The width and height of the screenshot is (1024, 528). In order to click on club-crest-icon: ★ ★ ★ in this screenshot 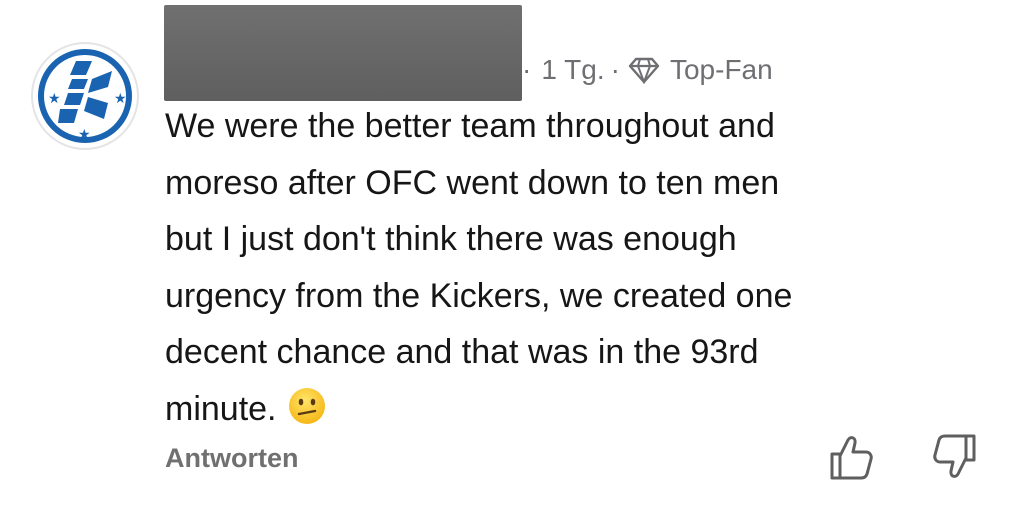, I will do `click(85, 96)`.